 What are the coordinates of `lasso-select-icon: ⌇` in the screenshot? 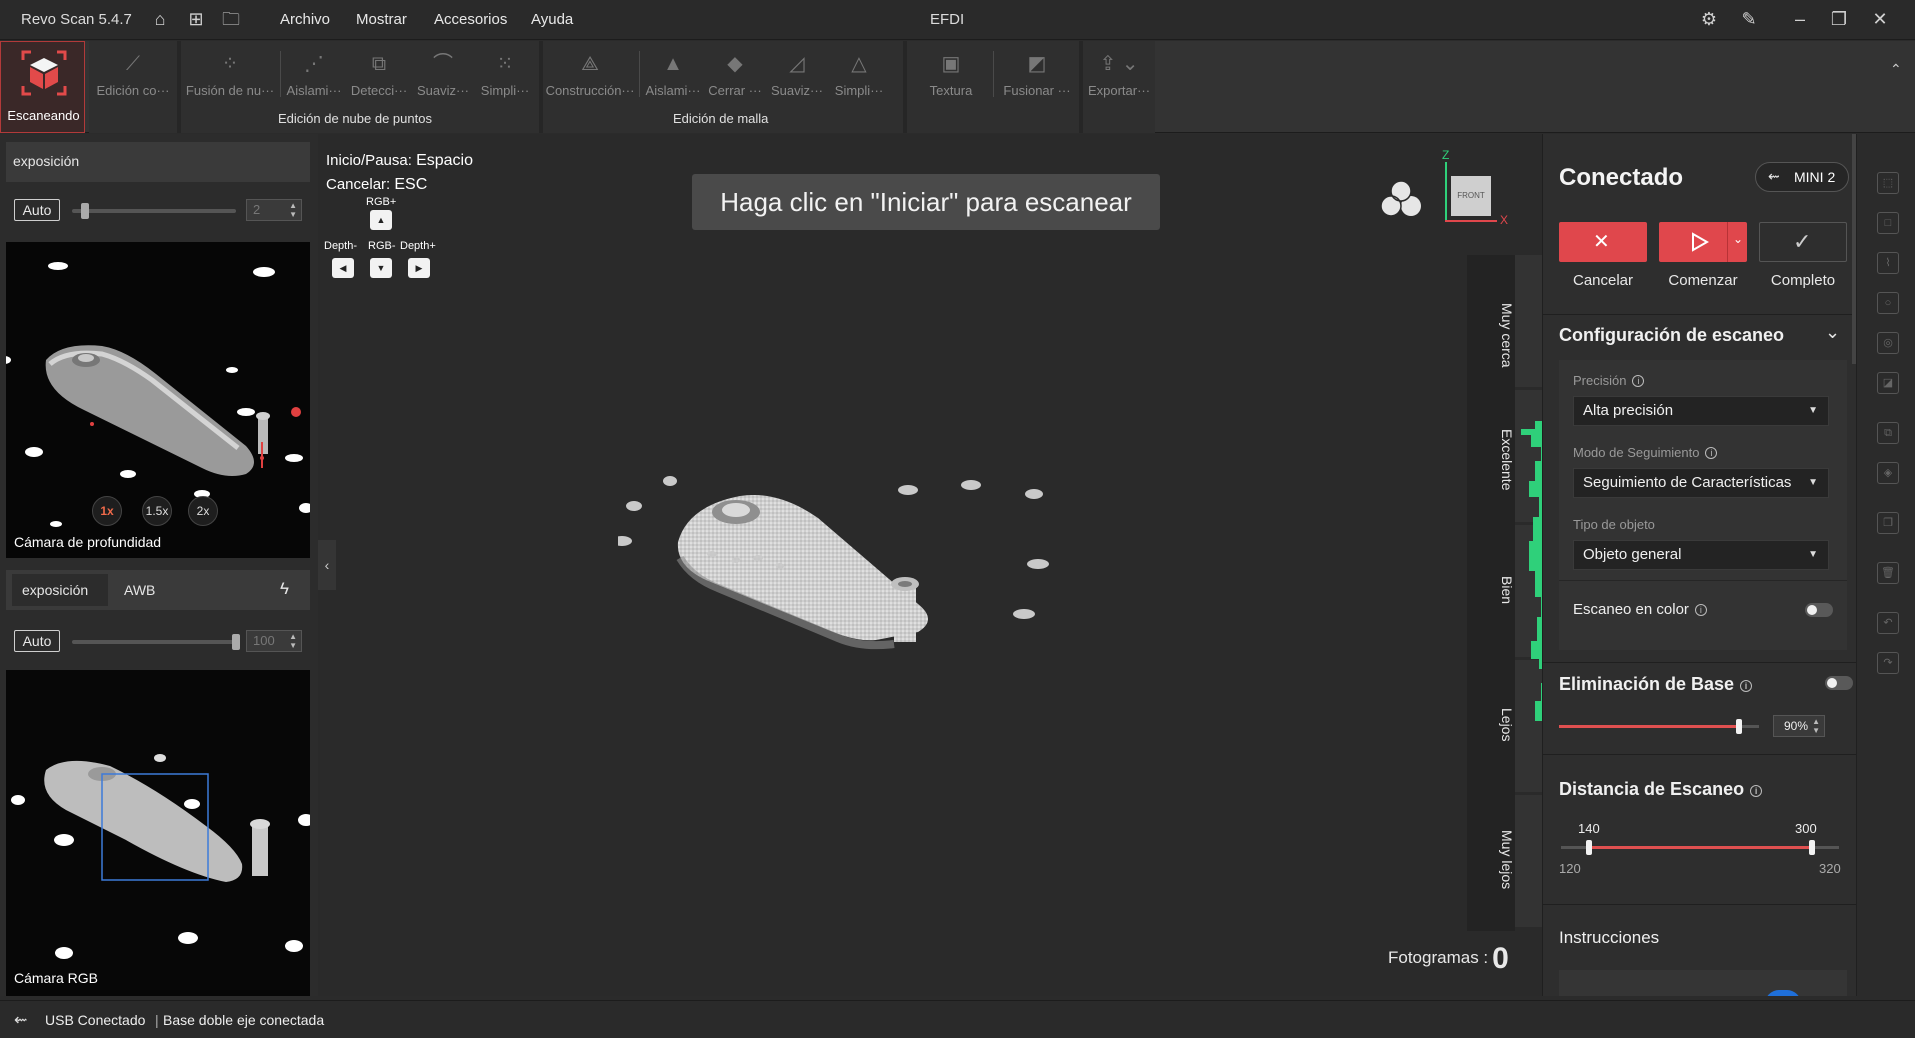 It's located at (1888, 263).